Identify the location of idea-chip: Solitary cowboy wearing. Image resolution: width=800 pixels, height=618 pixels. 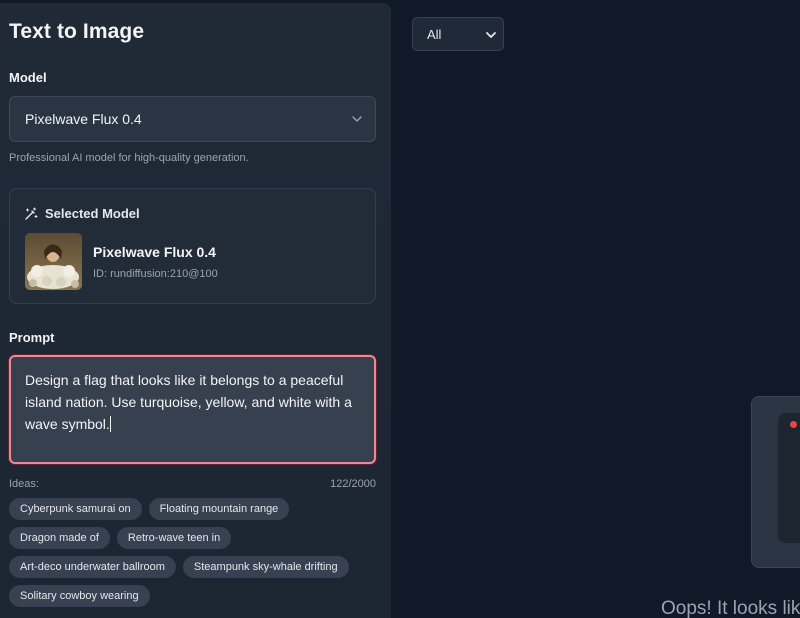
(79, 596).